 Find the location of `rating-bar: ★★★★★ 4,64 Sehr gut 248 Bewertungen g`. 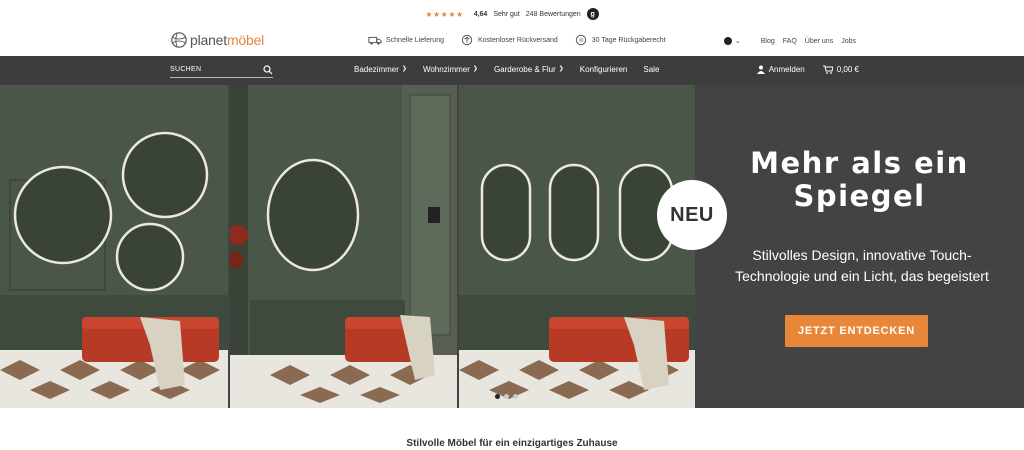

rating-bar: ★★★★★ 4,64 Sehr gut 248 Bewertungen g is located at coordinates (512, 14).